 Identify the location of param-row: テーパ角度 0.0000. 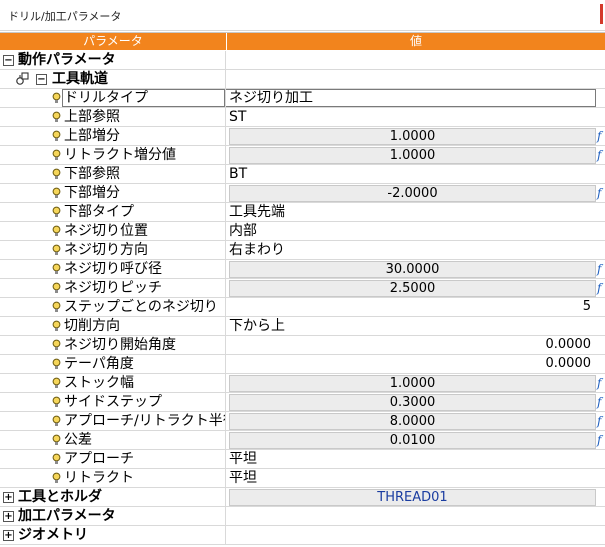
(302, 364).